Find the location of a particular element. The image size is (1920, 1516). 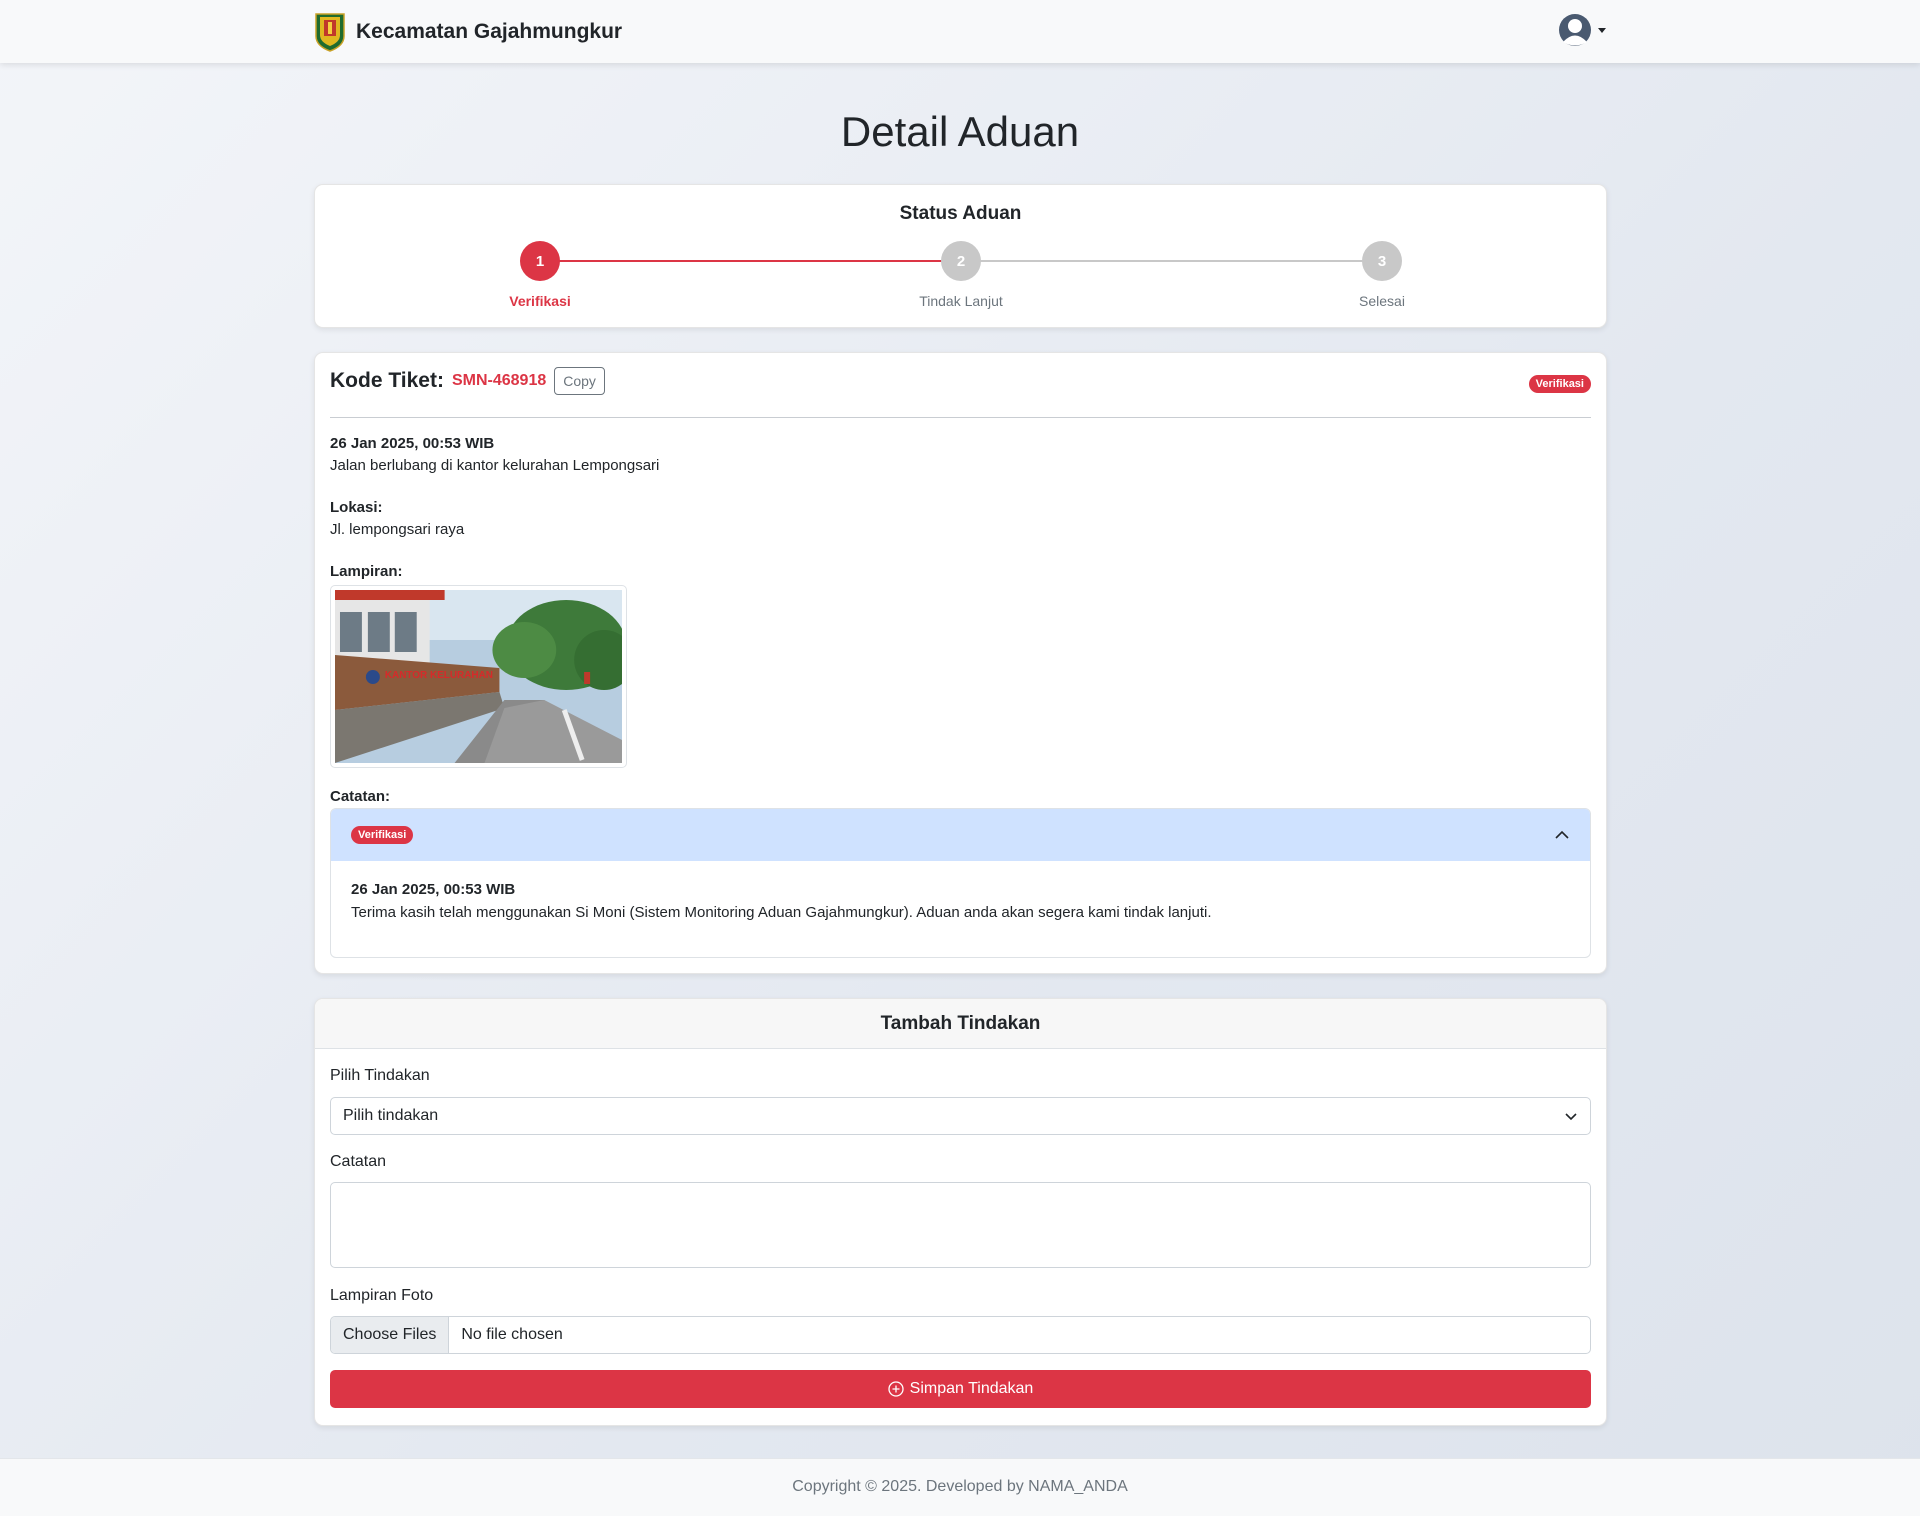

action-select-label: Pilih Tindakan is located at coordinates (380, 1075).